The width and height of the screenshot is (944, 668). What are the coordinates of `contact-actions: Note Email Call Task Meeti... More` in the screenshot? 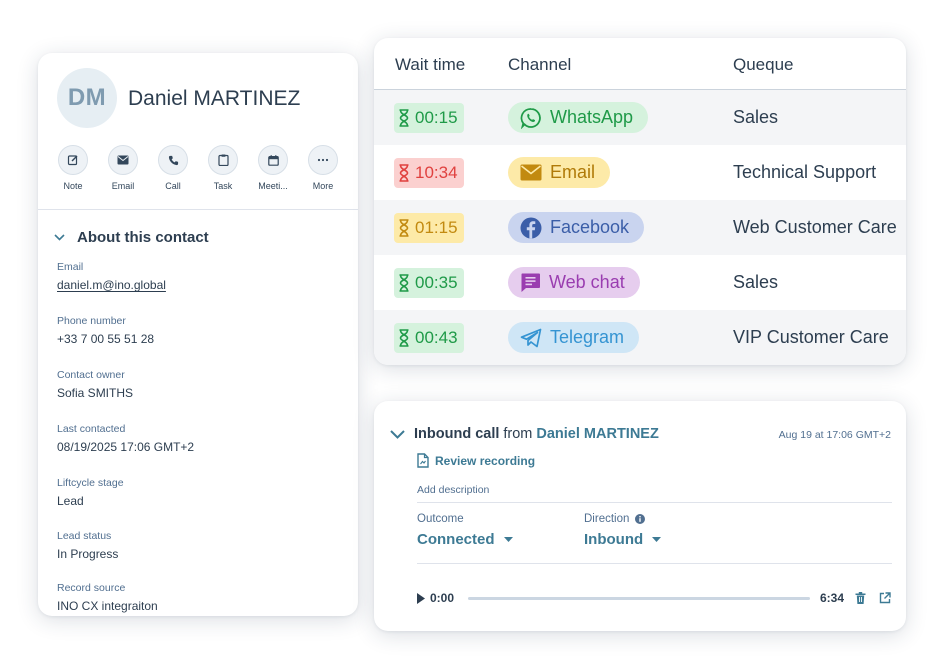 It's located at (198, 168).